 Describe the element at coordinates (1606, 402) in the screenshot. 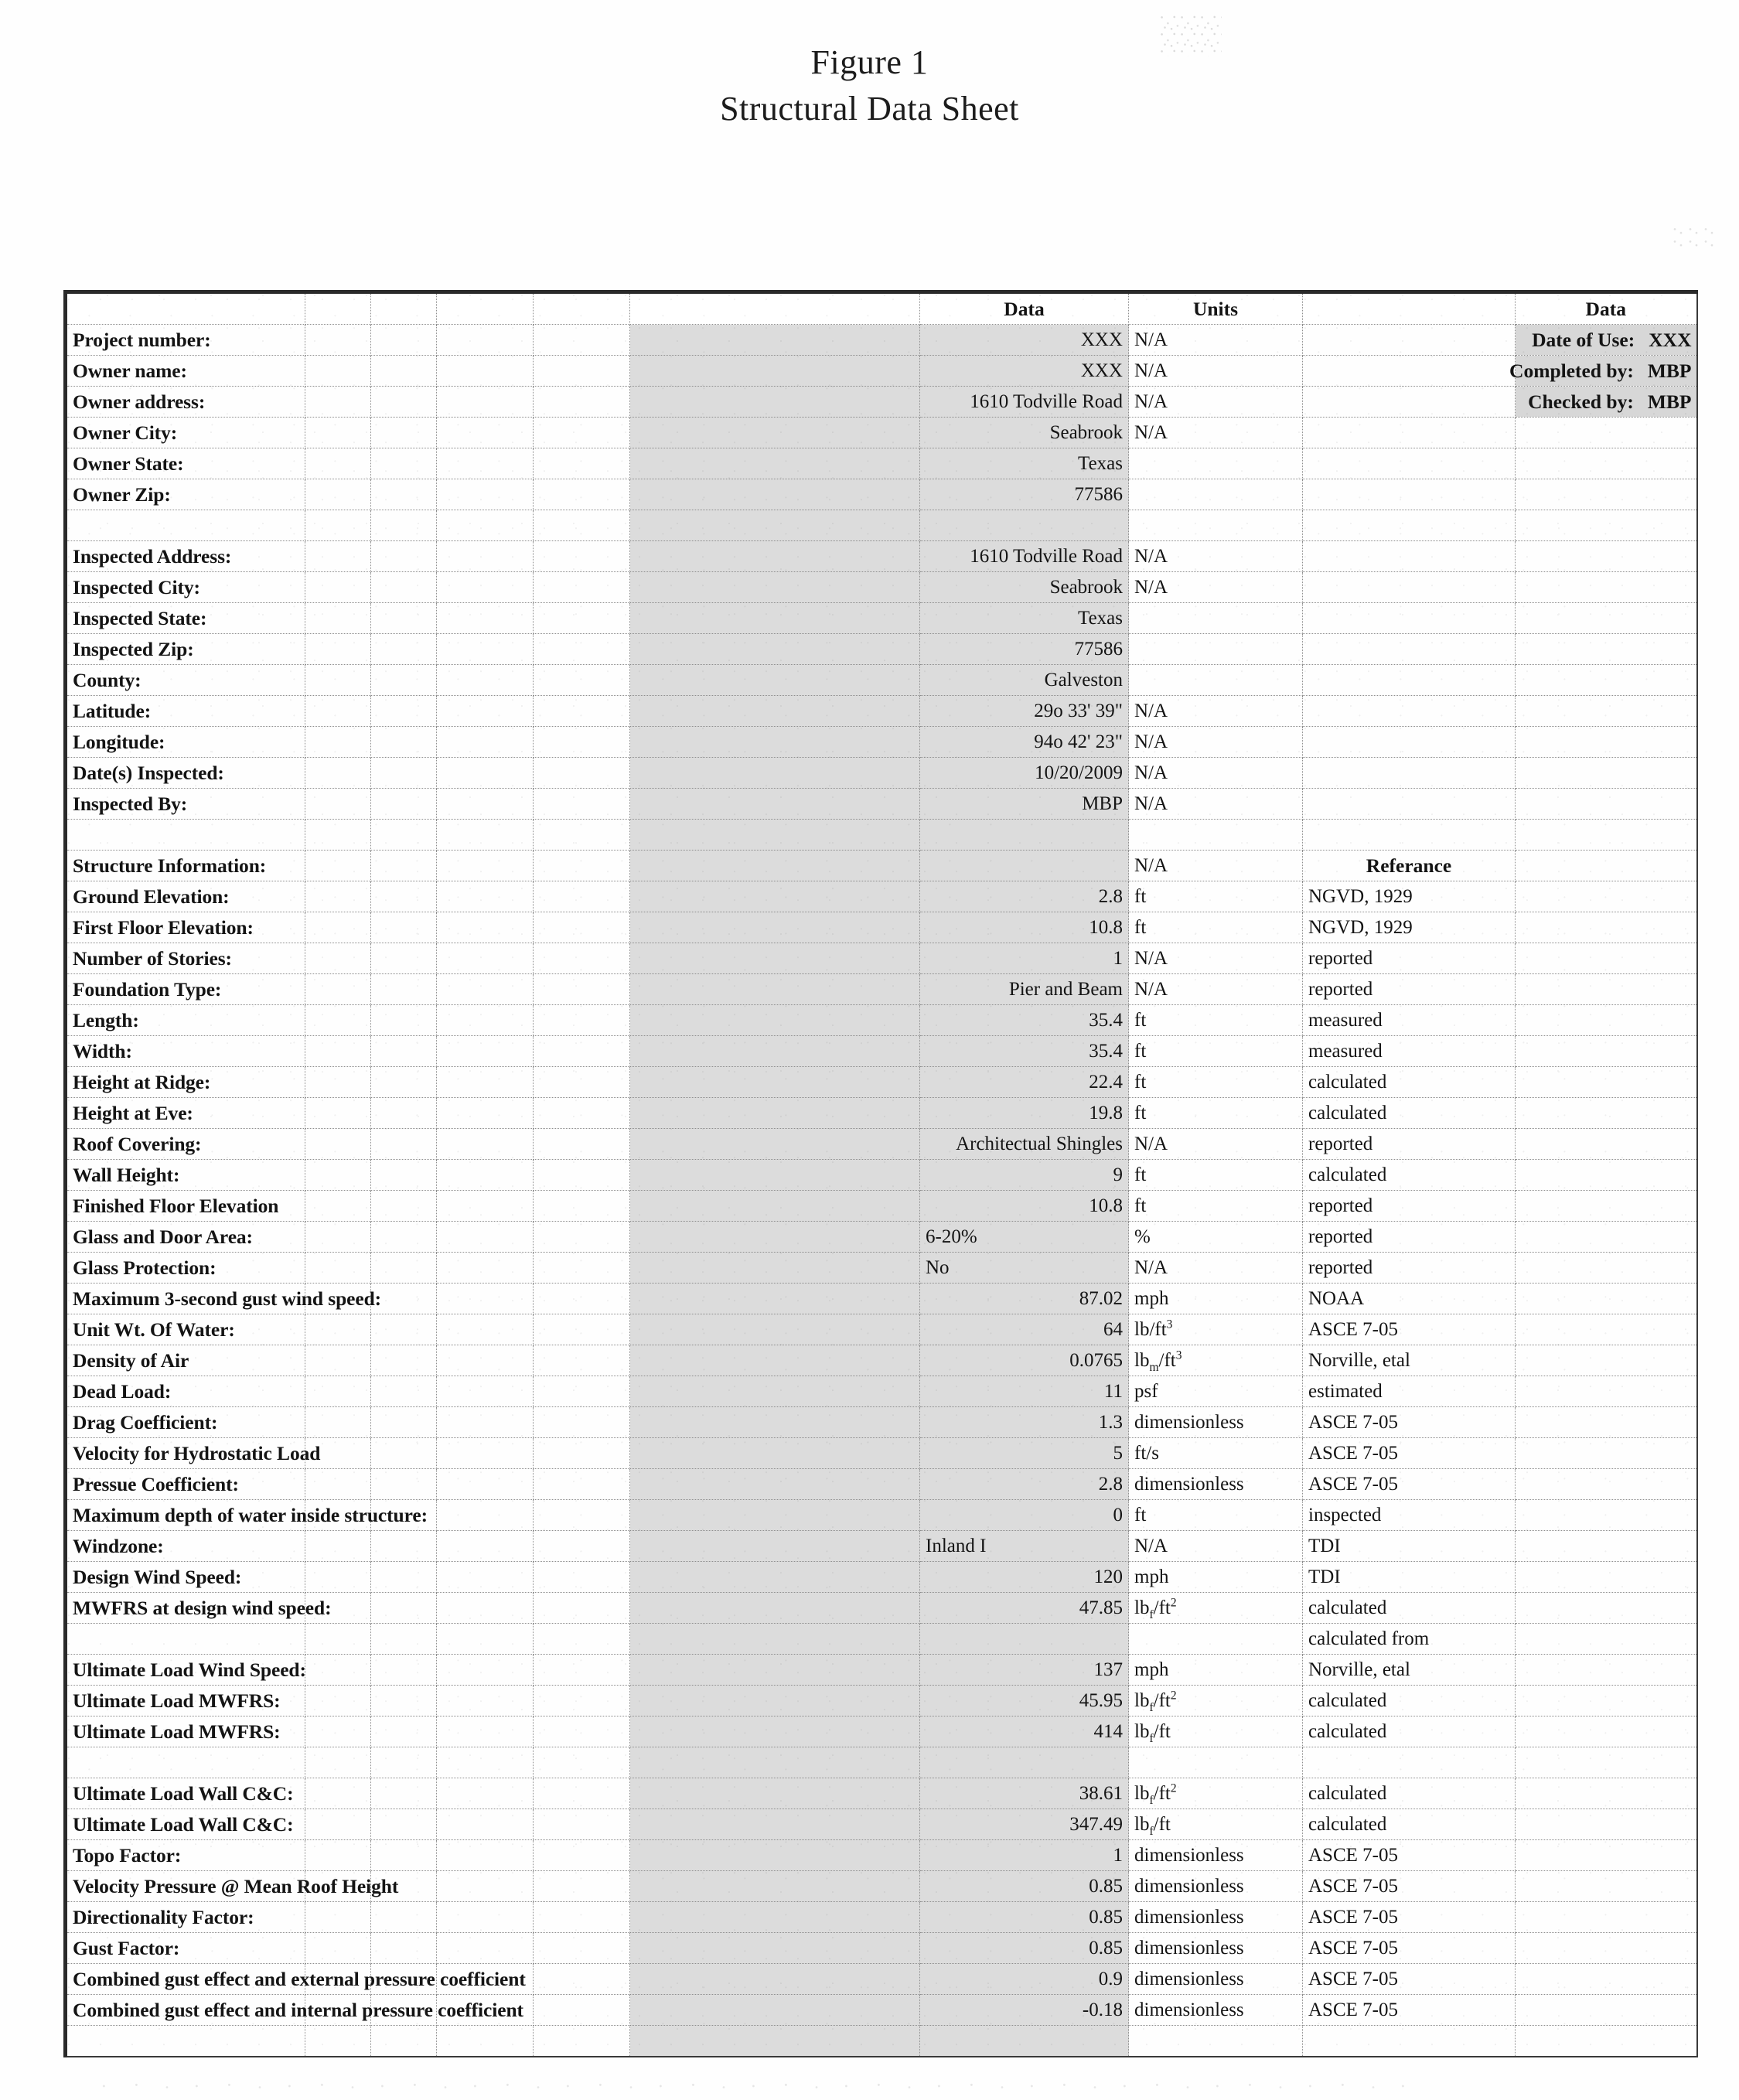

I see `meta-cell: Checked by: MBP` at that location.